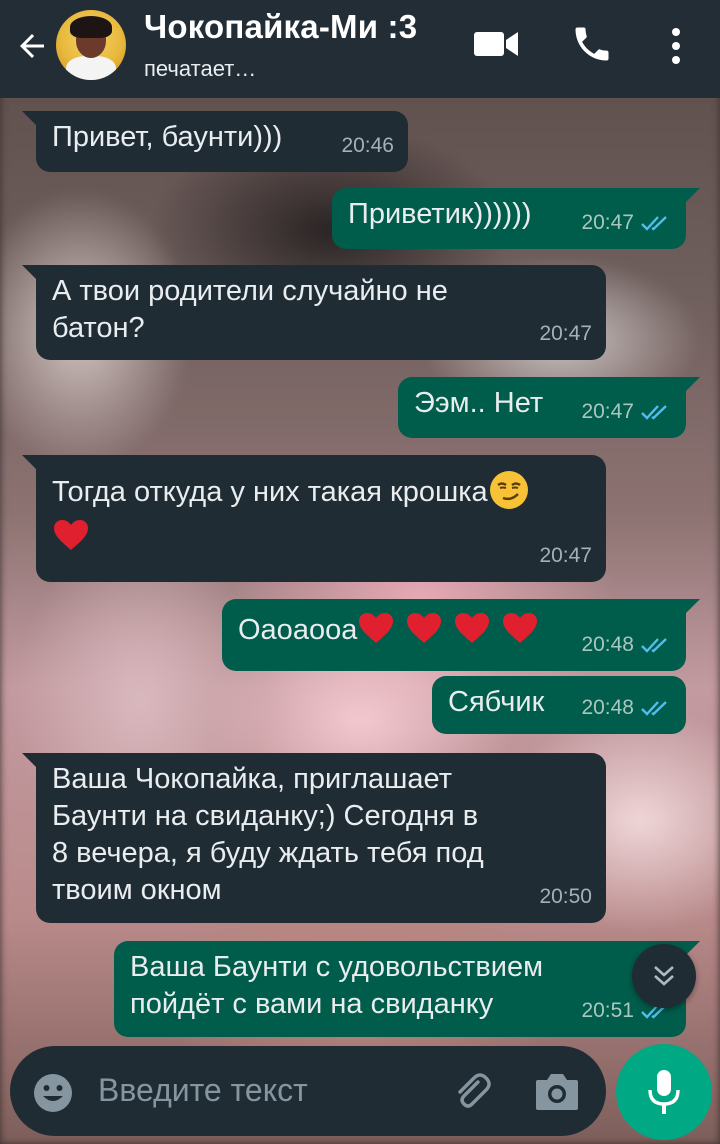  What do you see at coordinates (203, 1090) in the screenshot?
I see `message-input: Введите текст` at bounding box center [203, 1090].